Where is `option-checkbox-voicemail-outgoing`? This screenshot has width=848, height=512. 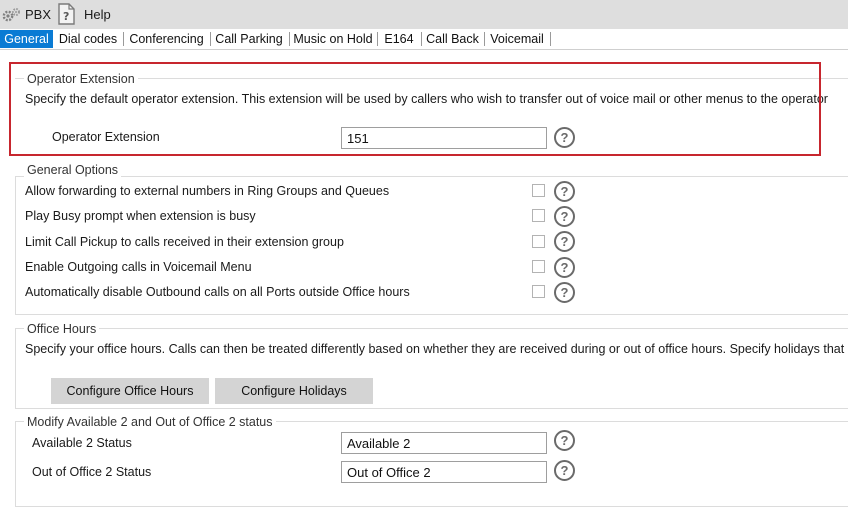 option-checkbox-voicemail-outgoing is located at coordinates (538, 266).